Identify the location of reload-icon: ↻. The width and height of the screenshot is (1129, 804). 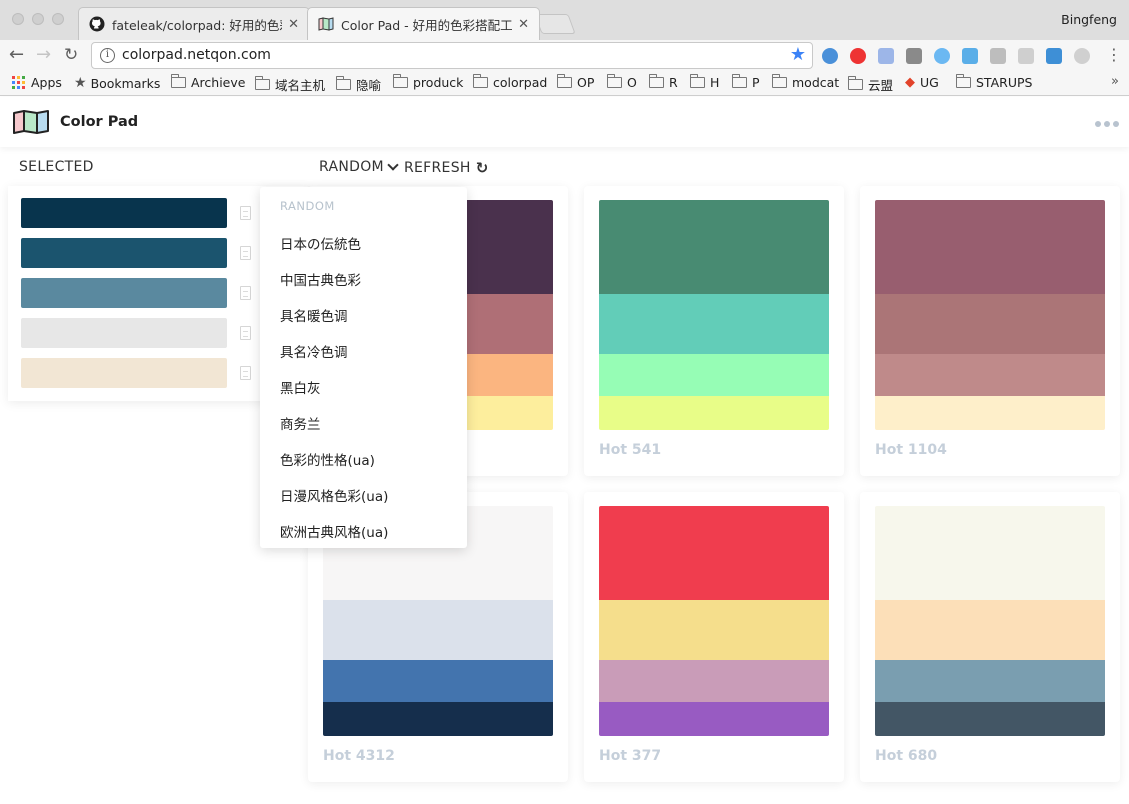
(71, 55).